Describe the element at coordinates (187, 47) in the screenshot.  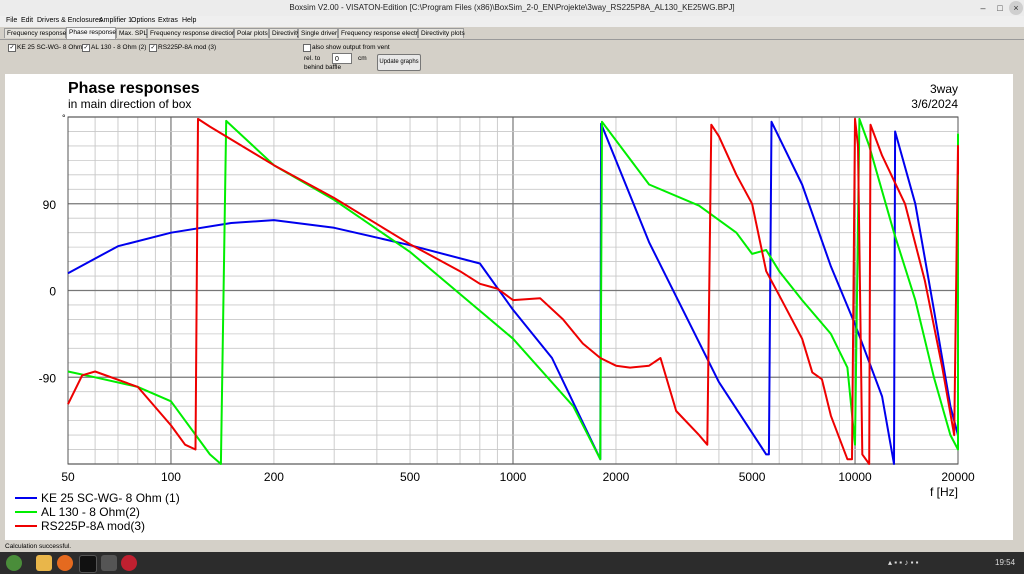
I see `driver3-label: RS225P-8A mod (3)` at that location.